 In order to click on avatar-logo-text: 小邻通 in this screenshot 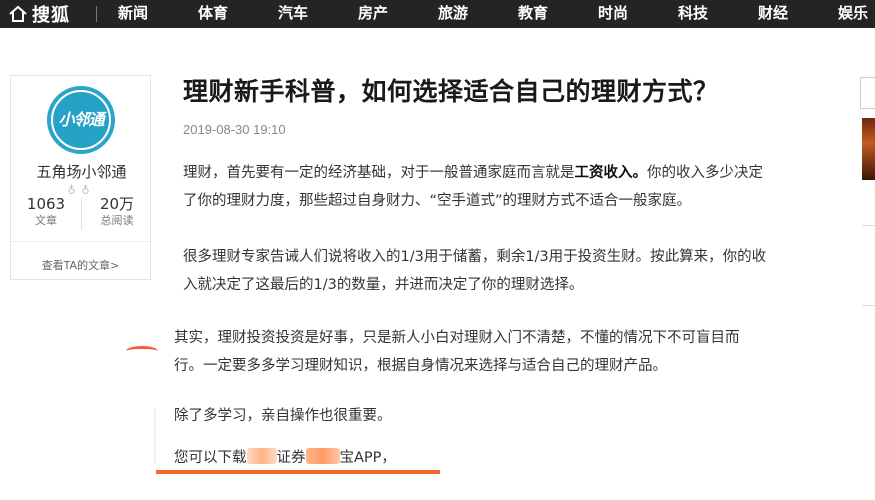, I will do `click(81, 119)`.